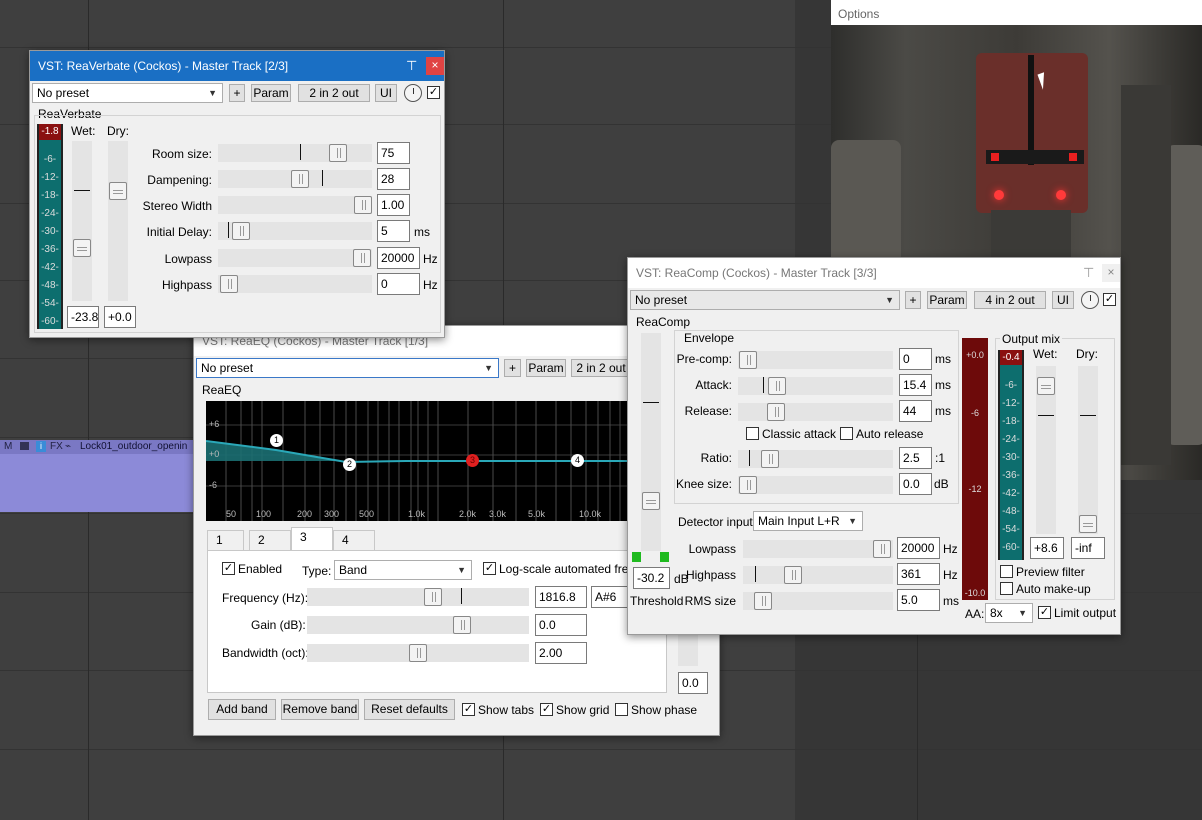 Image resolution: width=1202 pixels, height=820 pixels. I want to click on eq-gain-slider, so click(418, 625).